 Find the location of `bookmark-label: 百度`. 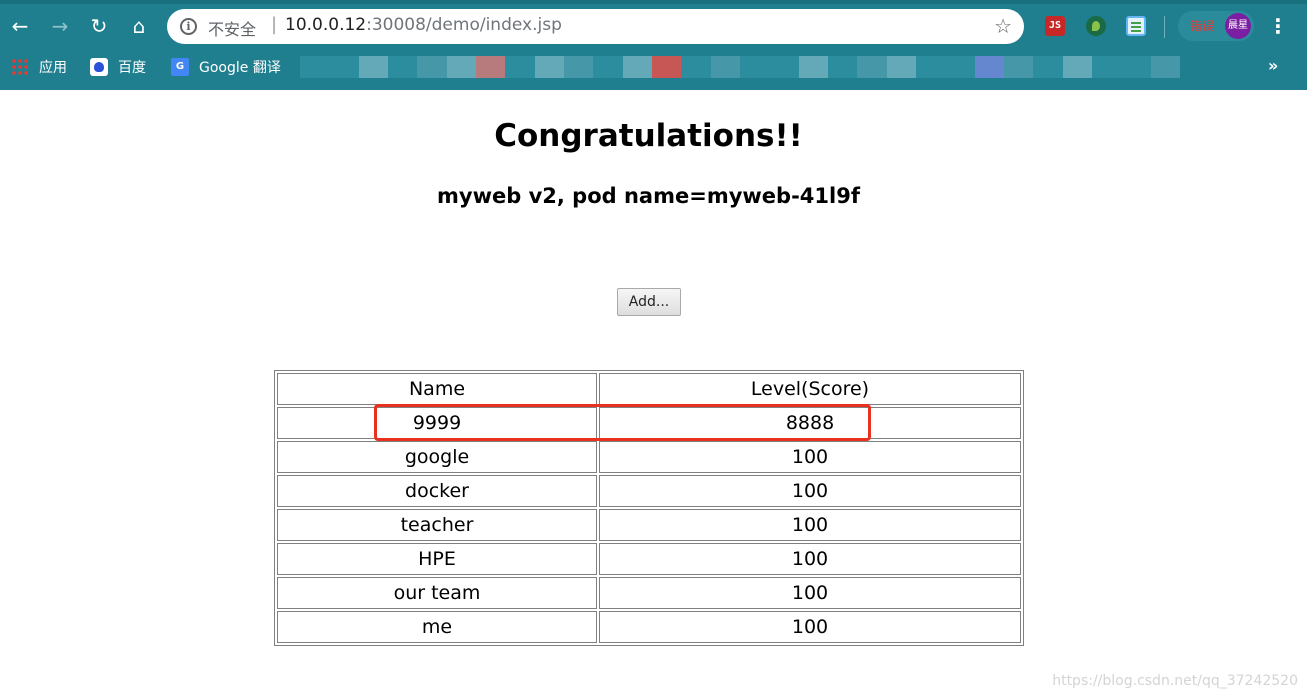

bookmark-label: 百度 is located at coordinates (132, 68).